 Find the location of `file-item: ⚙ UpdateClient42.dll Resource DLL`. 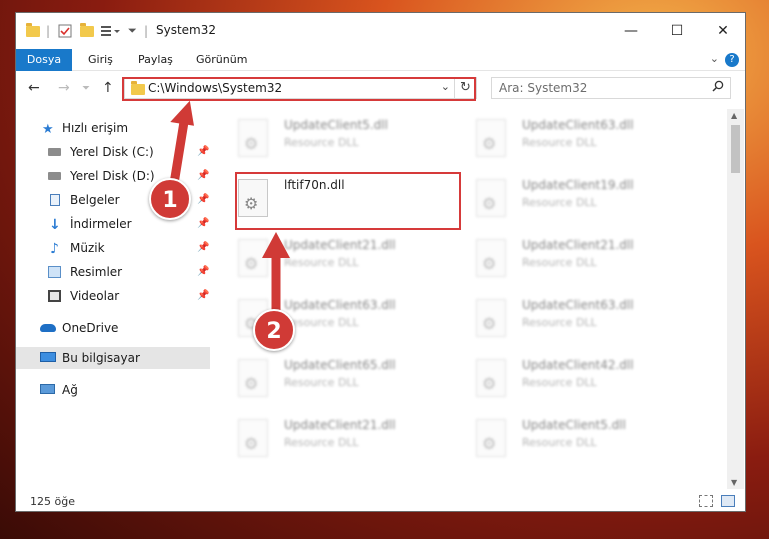

file-item: ⚙ UpdateClient42.dll Resource DLL is located at coordinates (569, 377).